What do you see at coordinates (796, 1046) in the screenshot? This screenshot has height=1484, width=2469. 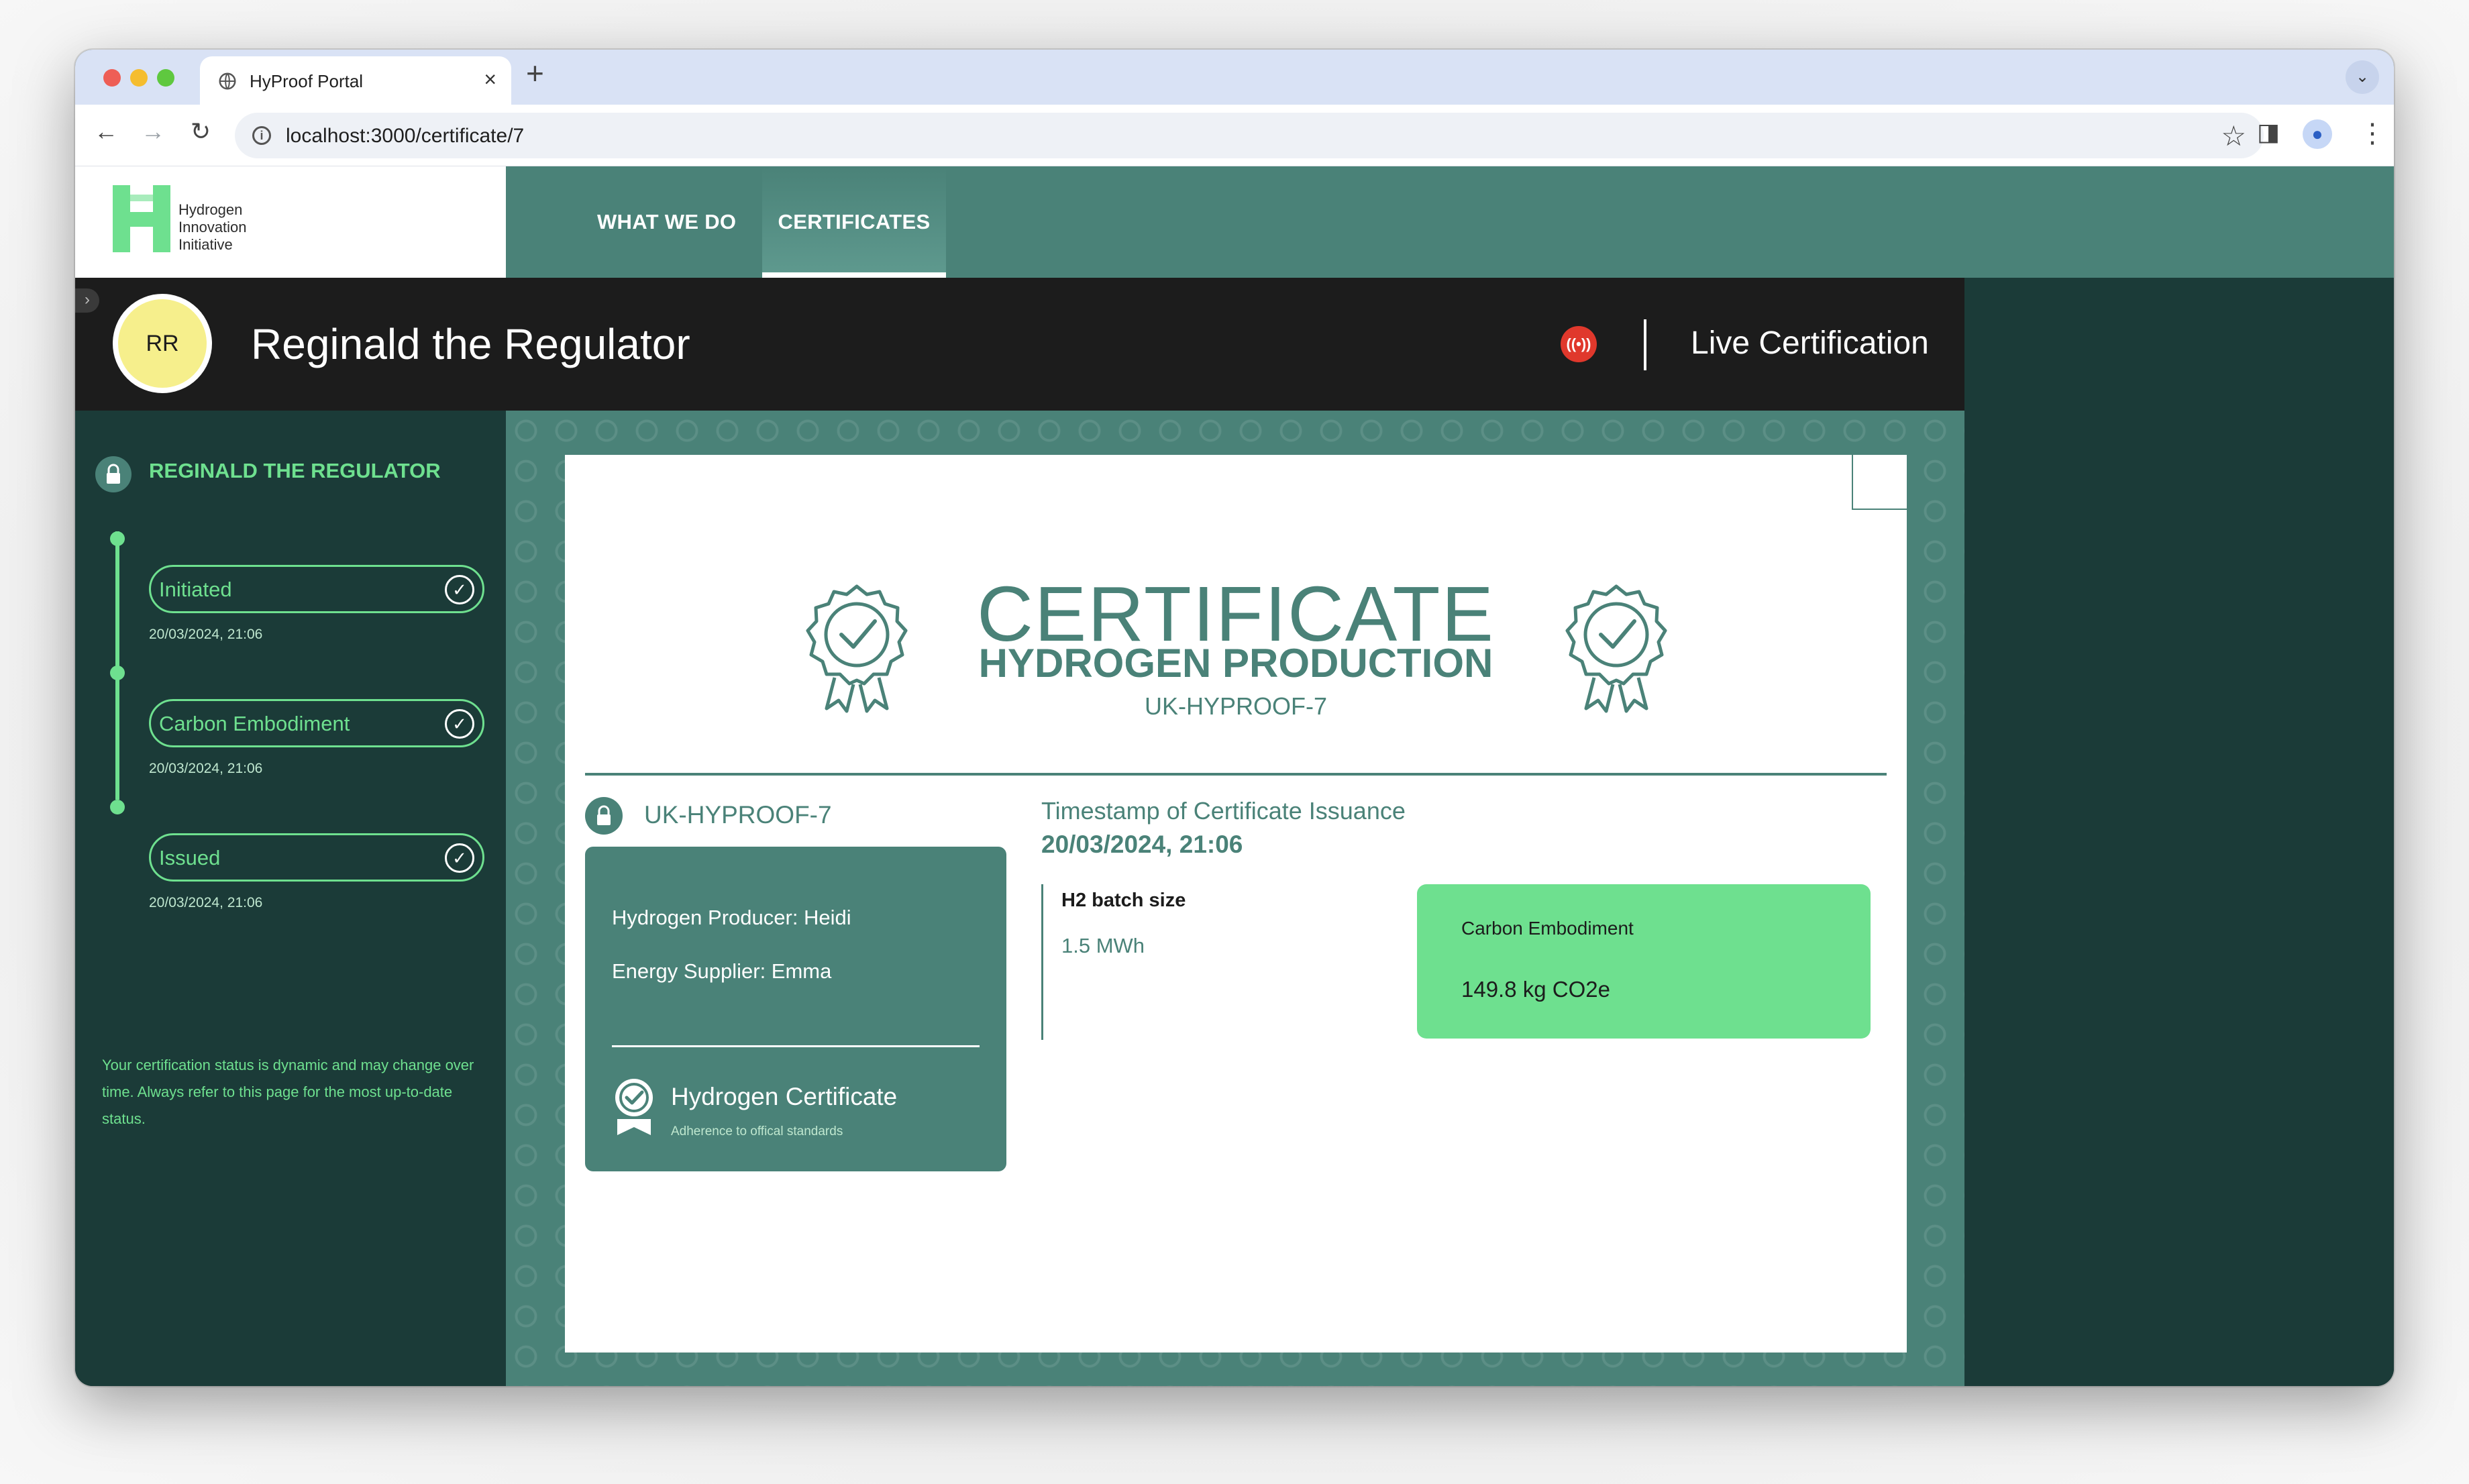 I see `card-divider` at bounding box center [796, 1046].